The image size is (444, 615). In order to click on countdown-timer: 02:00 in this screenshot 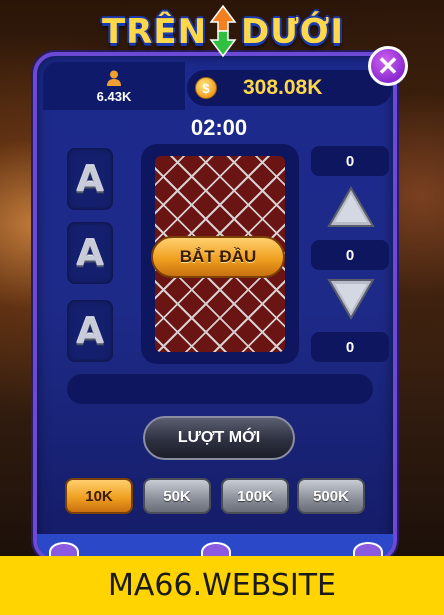, I will do `click(219, 127)`.